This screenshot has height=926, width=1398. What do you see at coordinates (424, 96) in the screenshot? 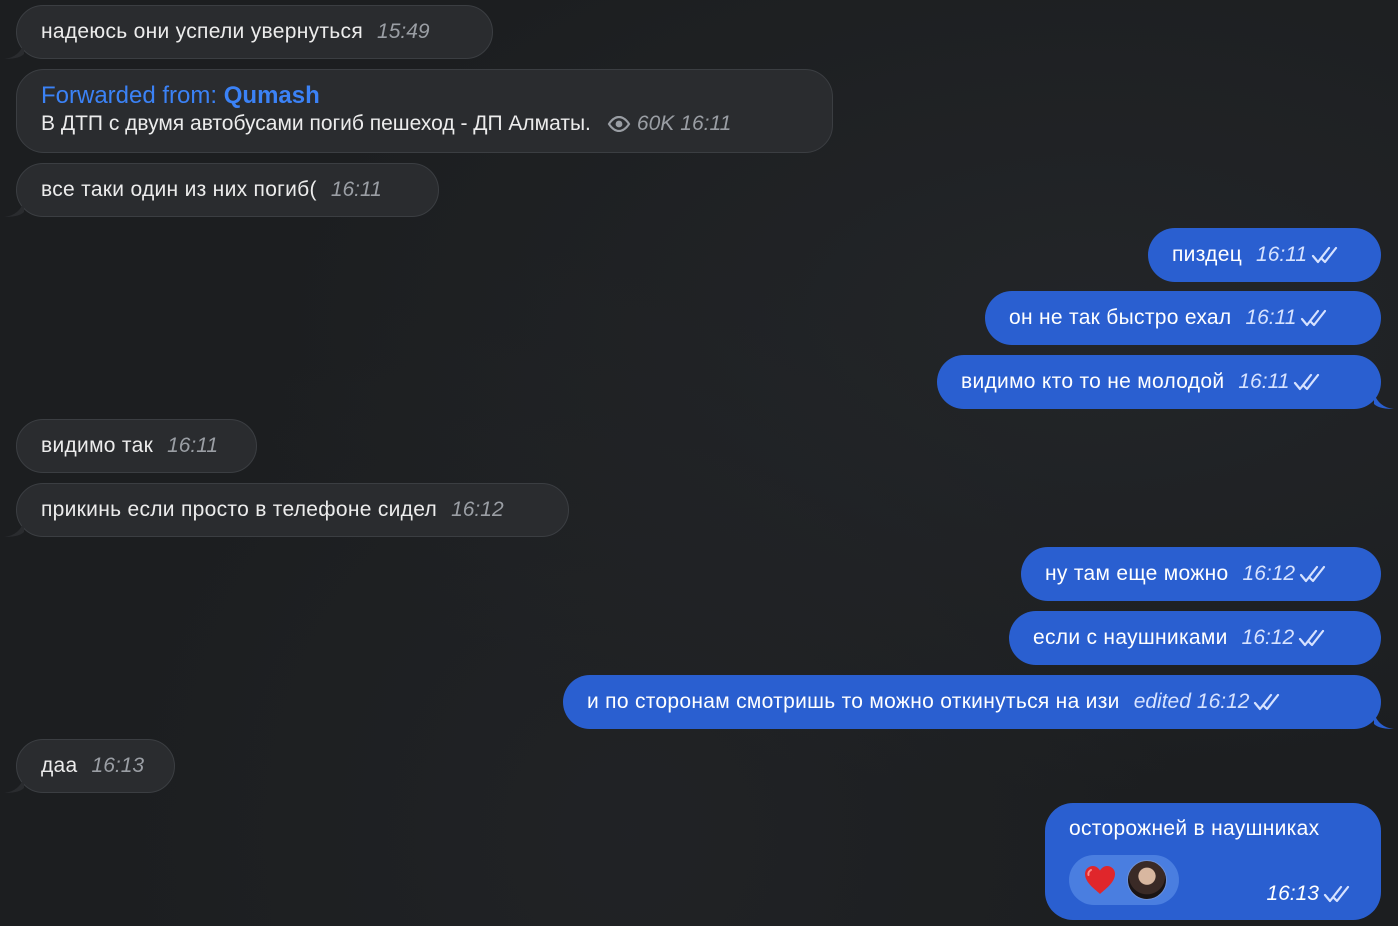
I see `forwarded-header: Forwarded from: Qumash` at bounding box center [424, 96].